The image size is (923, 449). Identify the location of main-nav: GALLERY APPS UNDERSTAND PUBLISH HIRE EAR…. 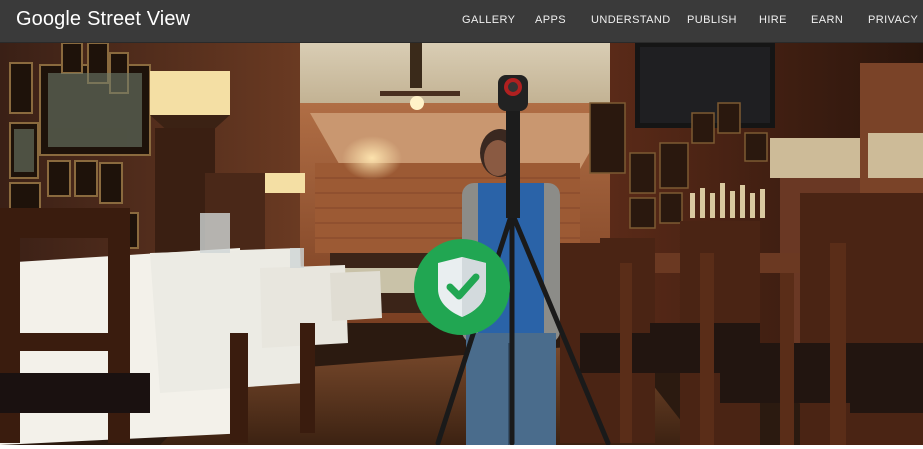
(461, 21).